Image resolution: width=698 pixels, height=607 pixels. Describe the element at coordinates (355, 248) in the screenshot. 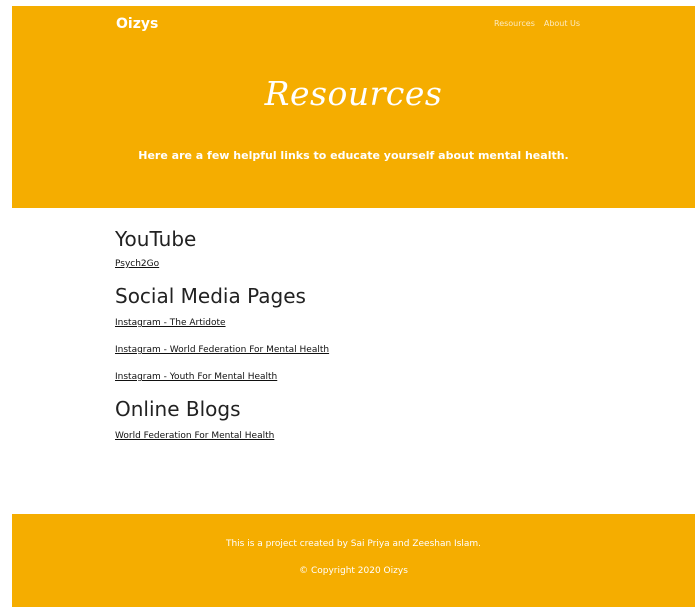

I see `section-youtube: YouTube Psych2Go` at that location.